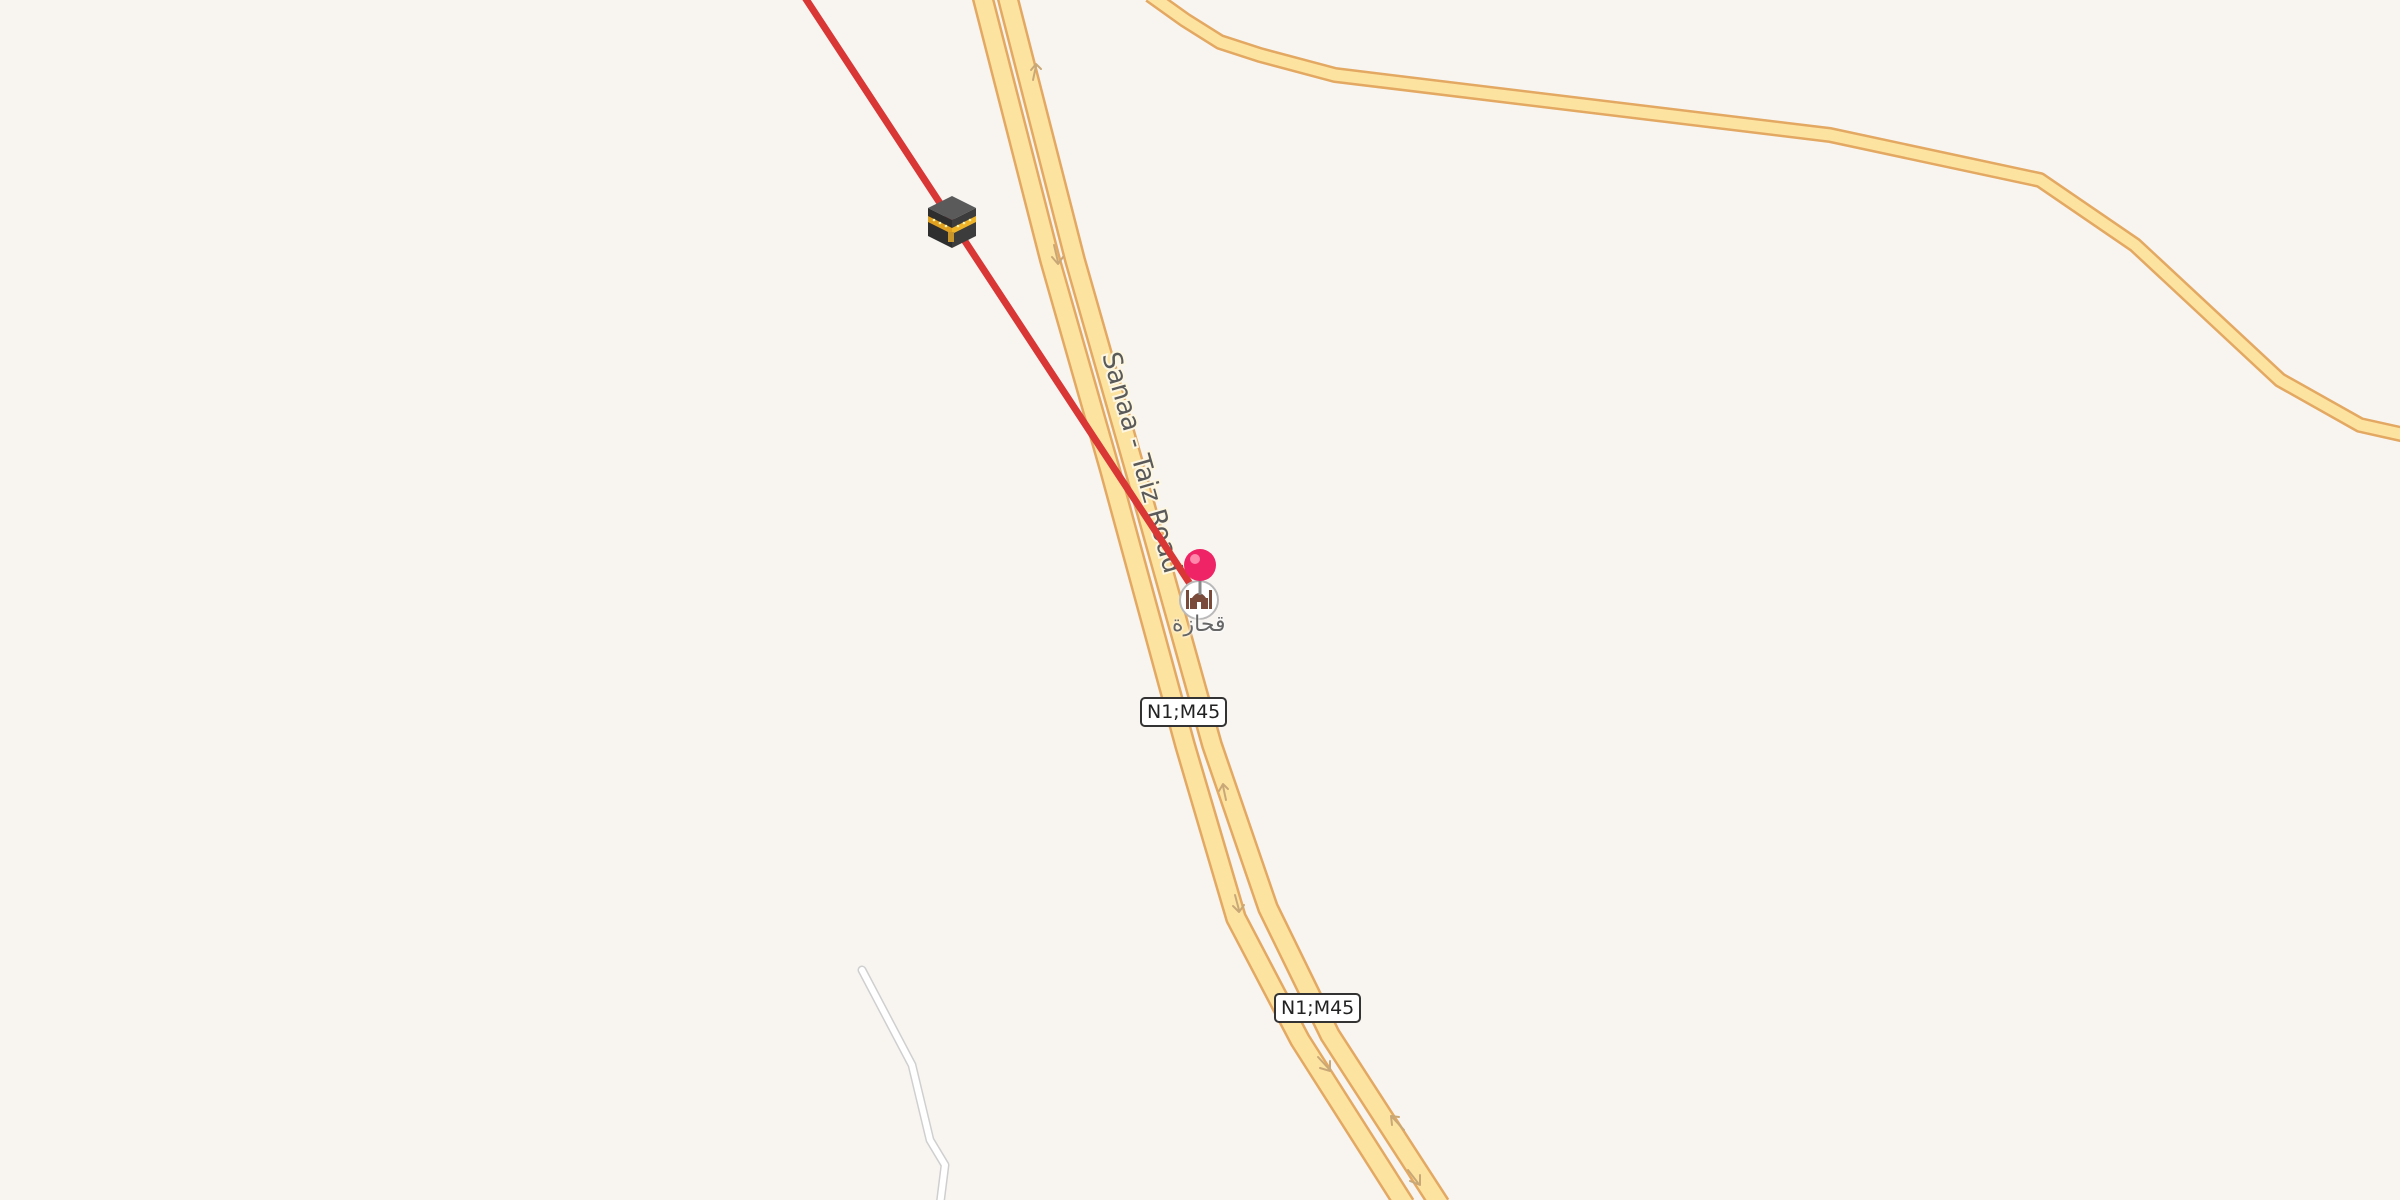 Image resolution: width=2400 pixels, height=1200 pixels. I want to click on kaaba-icon, so click(952, 222).